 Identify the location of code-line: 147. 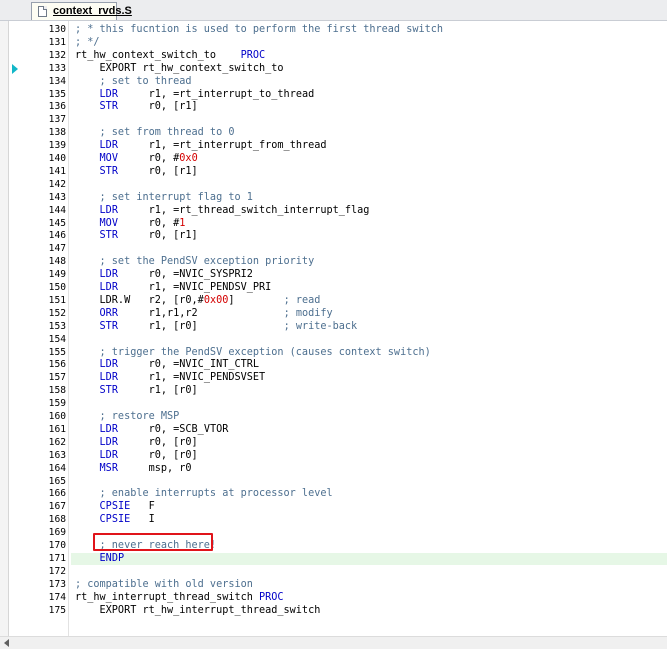
(338, 249).